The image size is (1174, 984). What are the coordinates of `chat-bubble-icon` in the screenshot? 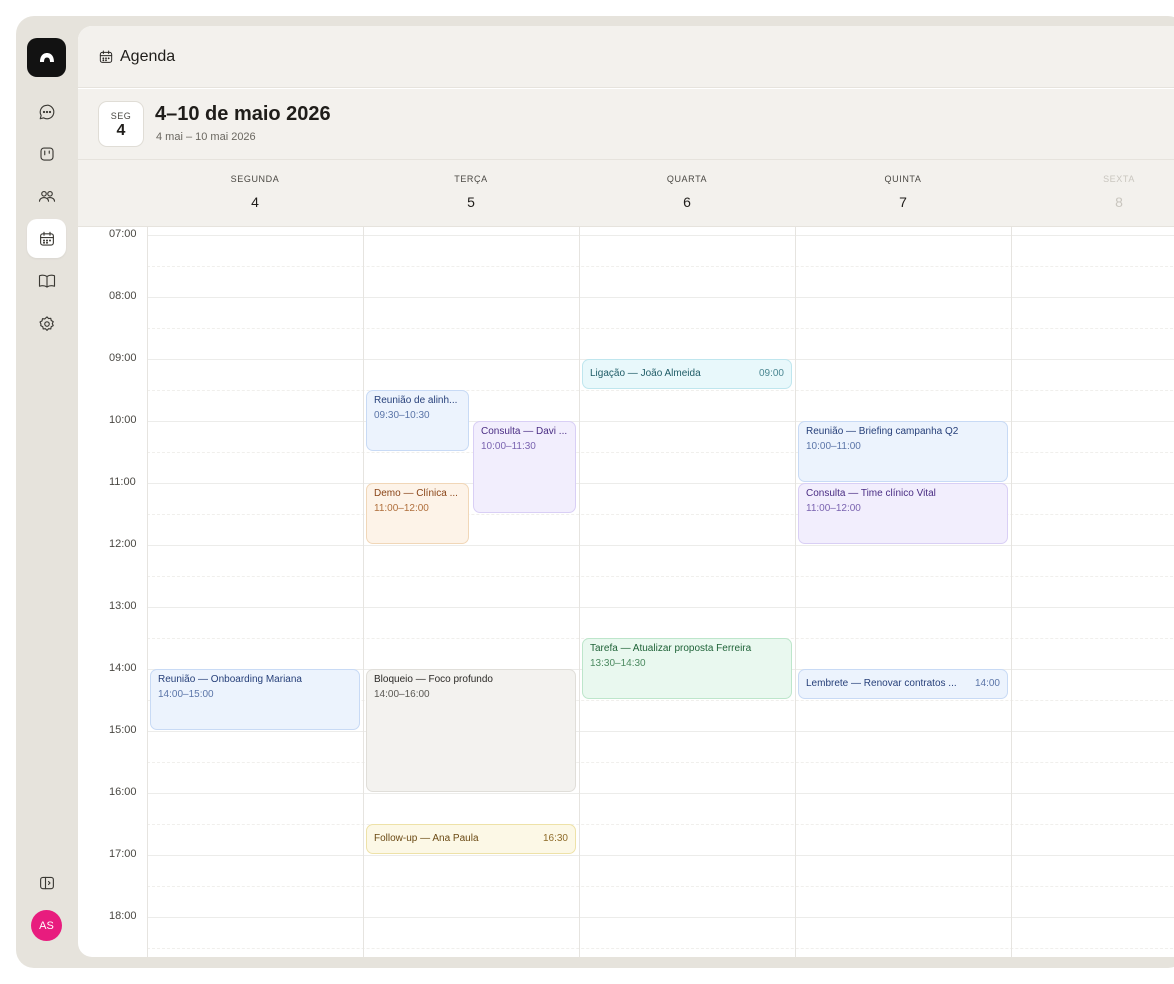 It's located at (46, 111).